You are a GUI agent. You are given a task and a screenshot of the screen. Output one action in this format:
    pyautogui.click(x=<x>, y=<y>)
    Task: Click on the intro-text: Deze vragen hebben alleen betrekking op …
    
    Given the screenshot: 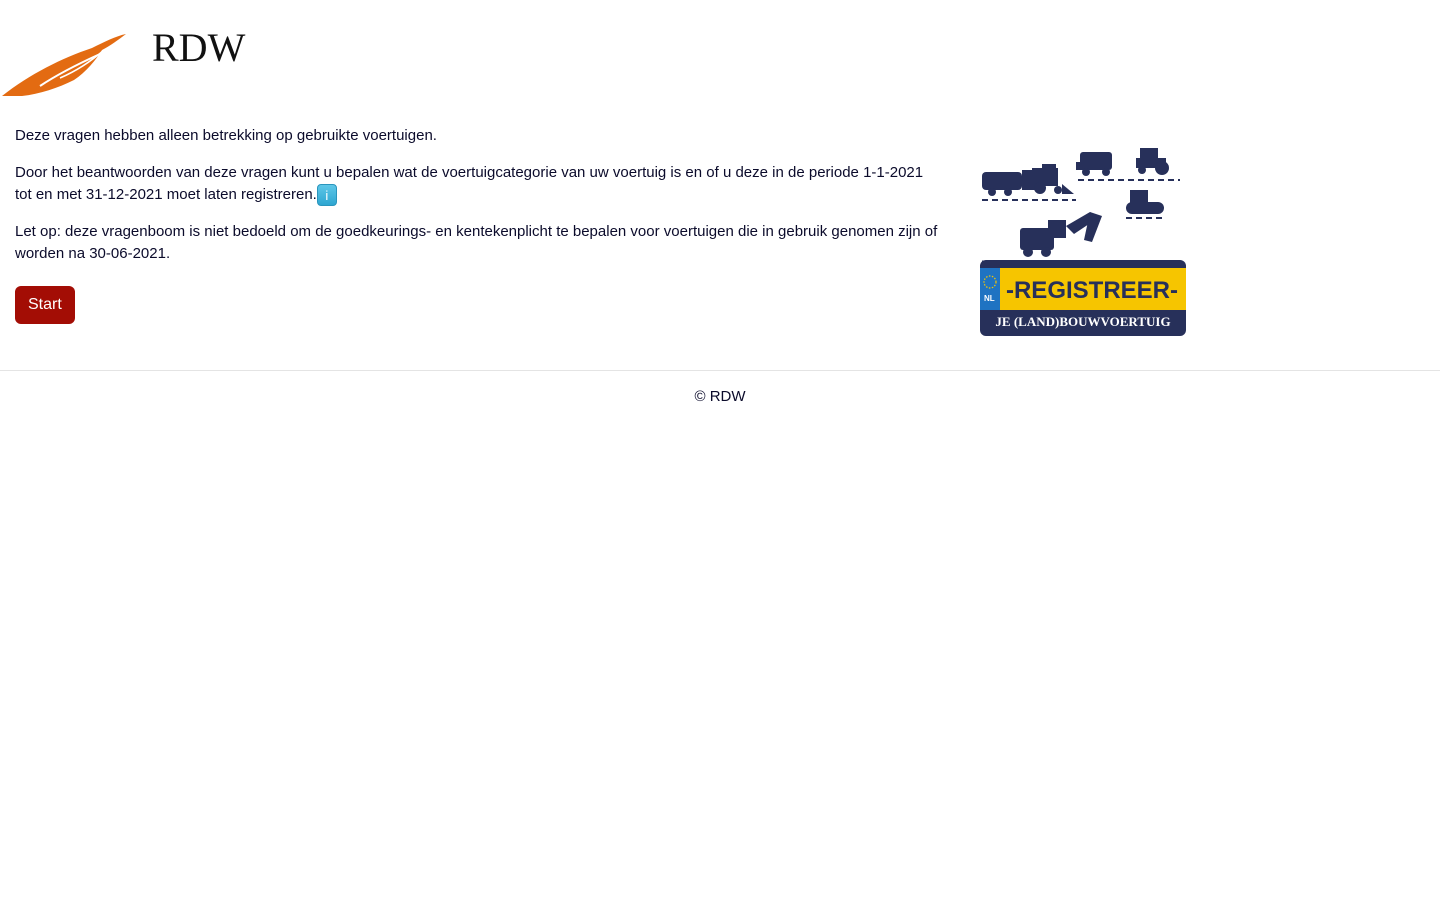 What is the action you would take?
    pyautogui.click(x=226, y=135)
    